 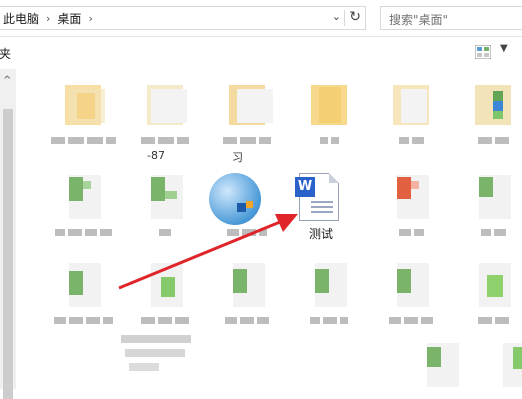 I want to click on word-badge-icon: W, so click(x=305, y=187).